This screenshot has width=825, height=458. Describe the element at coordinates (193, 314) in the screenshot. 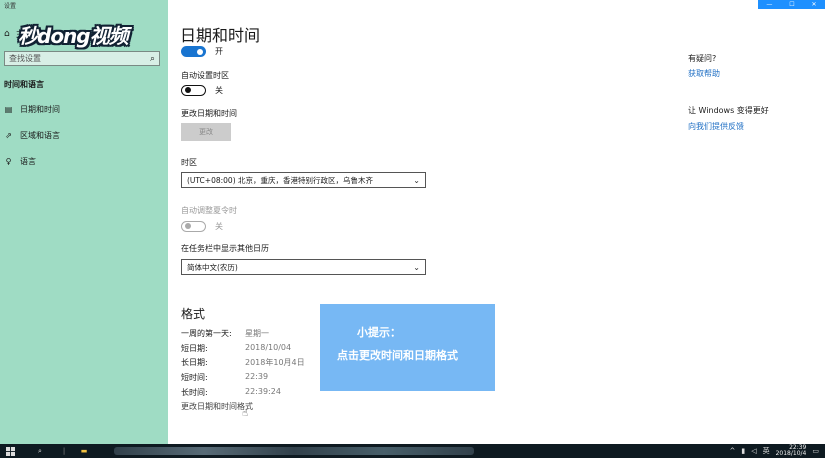

I see `format-heading: 格式` at that location.